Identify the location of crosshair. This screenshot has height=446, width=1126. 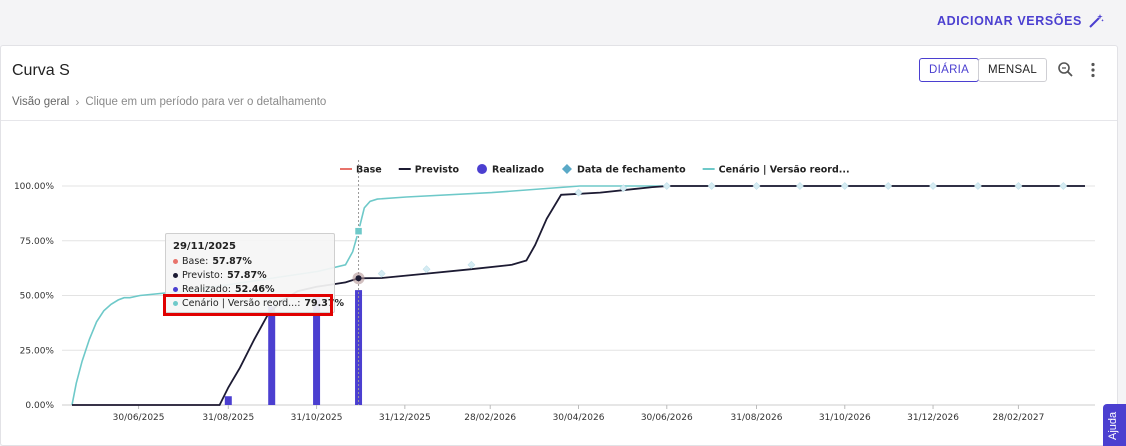
(358, 282).